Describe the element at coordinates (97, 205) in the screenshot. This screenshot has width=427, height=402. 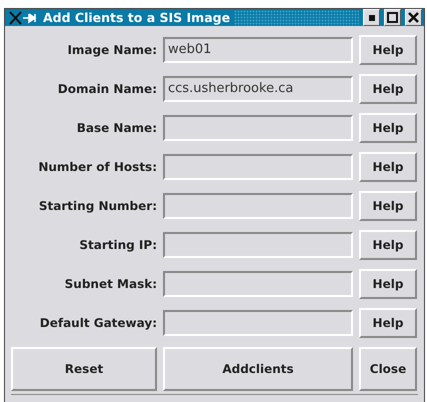
I see `field-label: Starting Number:` at that location.